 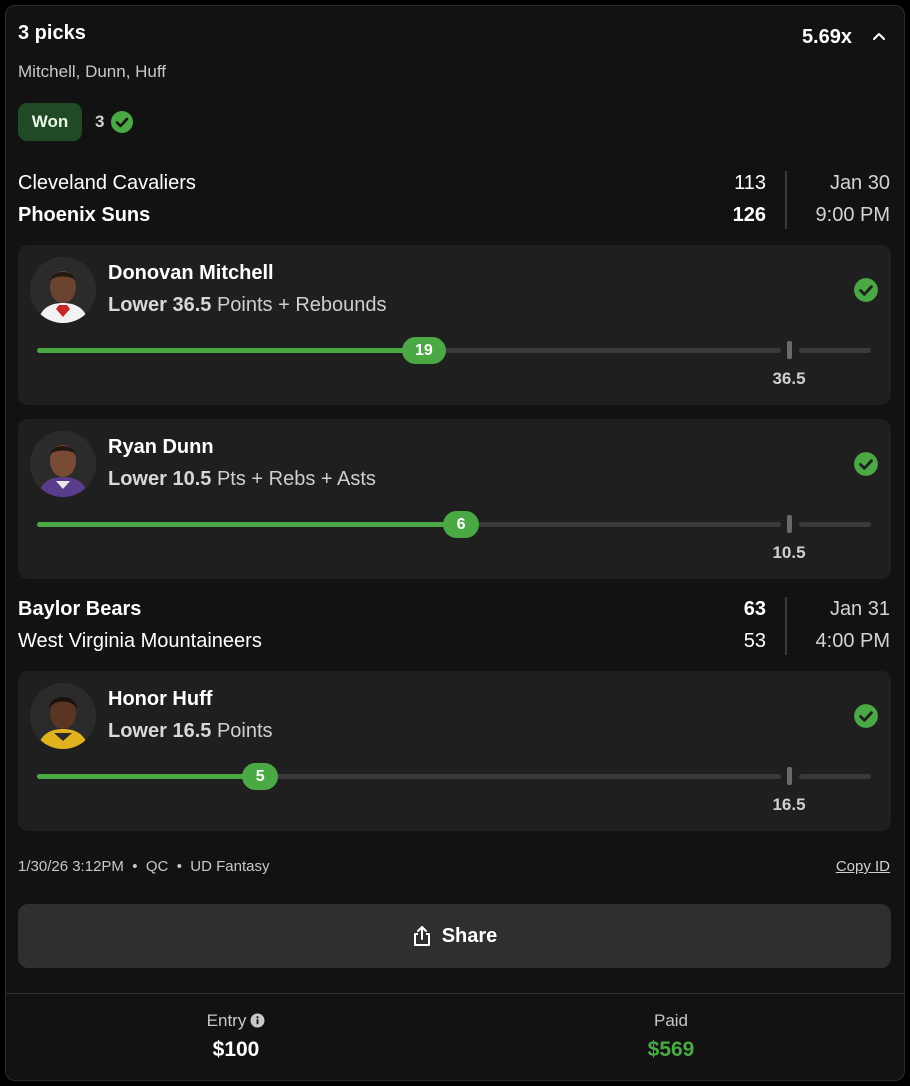 I want to click on share-button: Share, so click(x=454, y=936).